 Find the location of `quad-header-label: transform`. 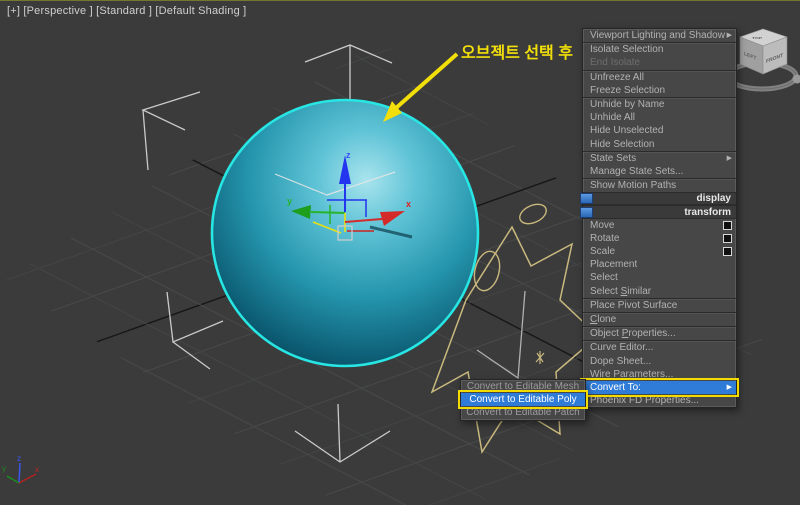

quad-header-label: transform is located at coordinates (707, 212).